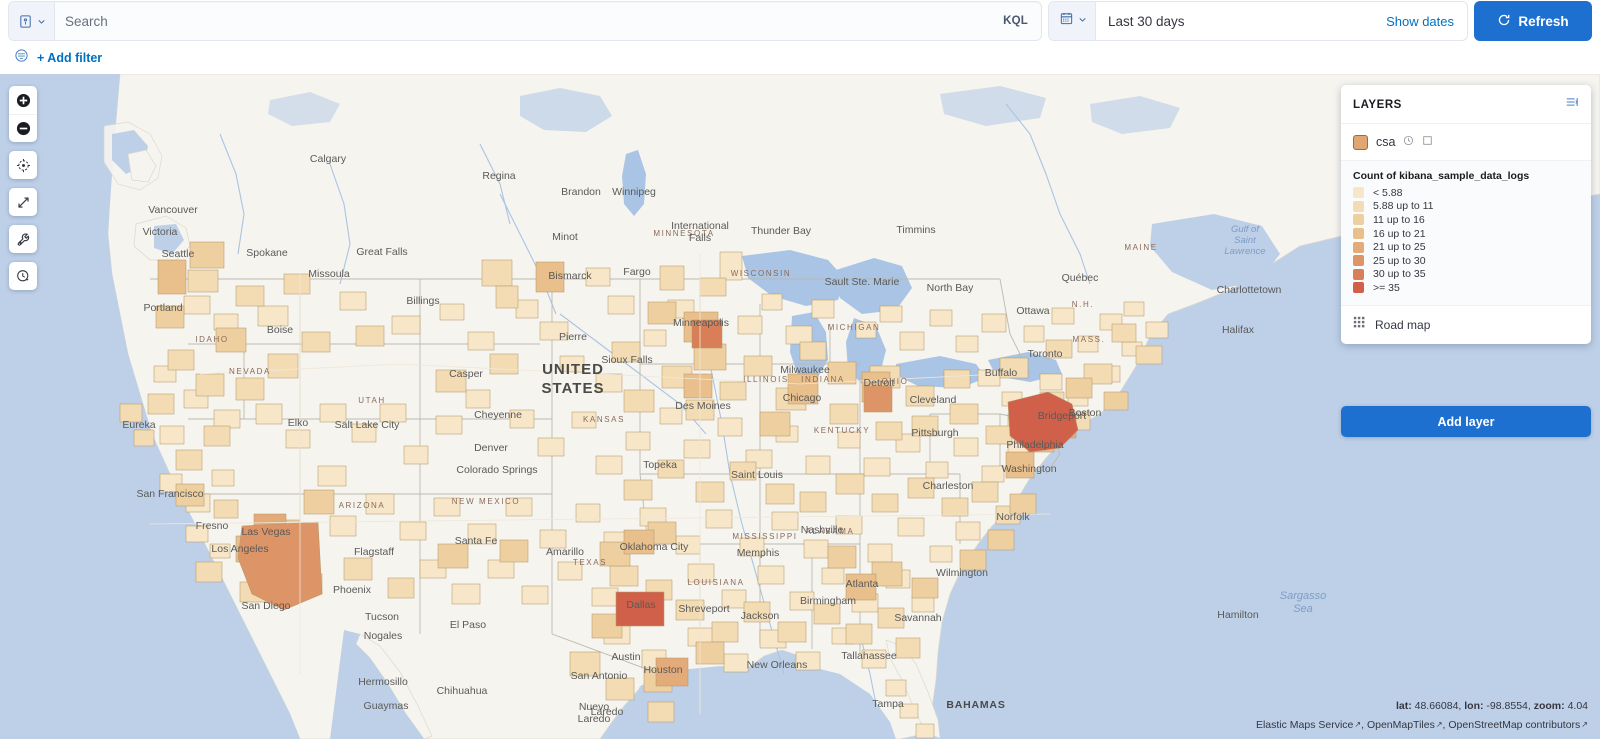 Image resolution: width=1600 pixels, height=739 pixels. Describe the element at coordinates (25, 21) in the screenshot. I see `saved-query-icon` at that location.